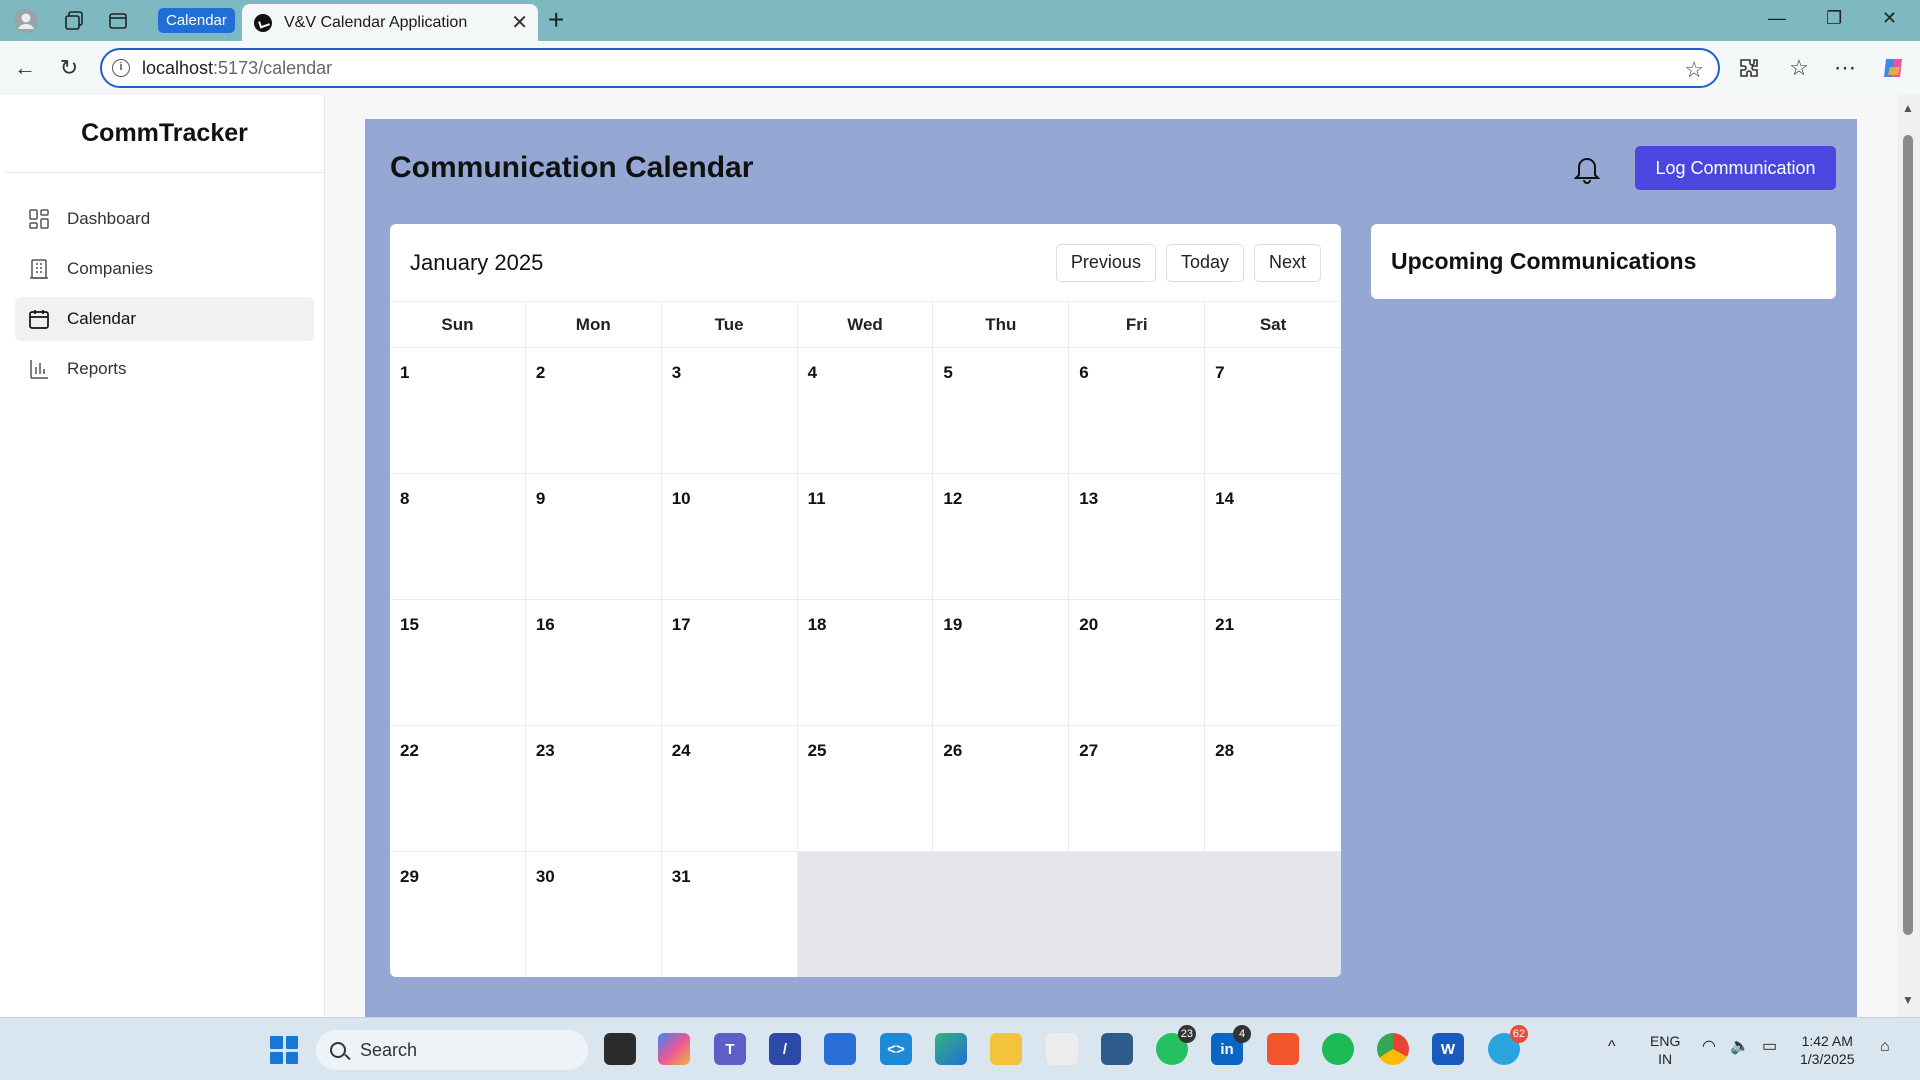 The image size is (1920, 1080). What do you see at coordinates (730, 914) in the screenshot?
I see `day-cell: 31` at bounding box center [730, 914].